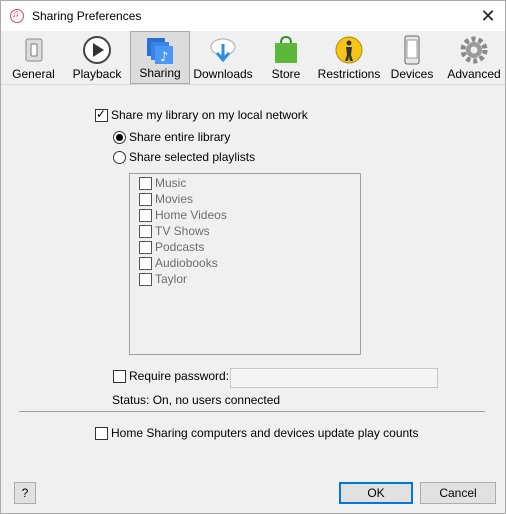 Image resolution: width=506 pixels, height=514 pixels. Describe the element at coordinates (412, 74) in the screenshot. I see `tab-devices-label: Devices` at that location.